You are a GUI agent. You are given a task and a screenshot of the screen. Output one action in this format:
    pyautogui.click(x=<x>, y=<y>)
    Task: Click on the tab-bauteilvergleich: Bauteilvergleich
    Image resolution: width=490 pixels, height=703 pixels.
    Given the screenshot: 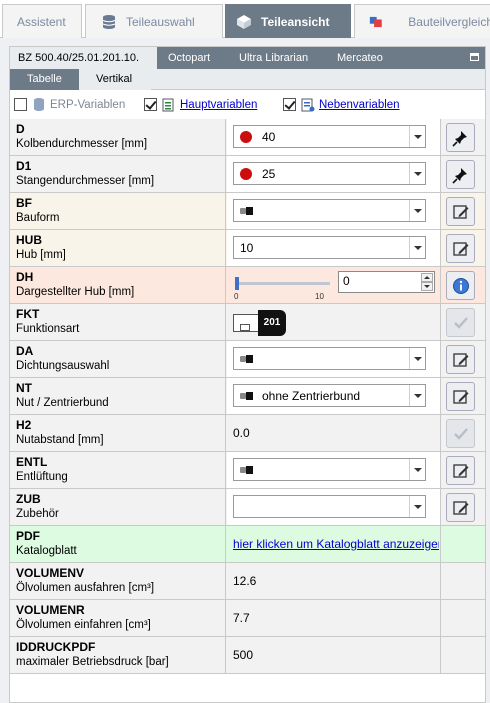 What is the action you would take?
    pyautogui.click(x=422, y=21)
    